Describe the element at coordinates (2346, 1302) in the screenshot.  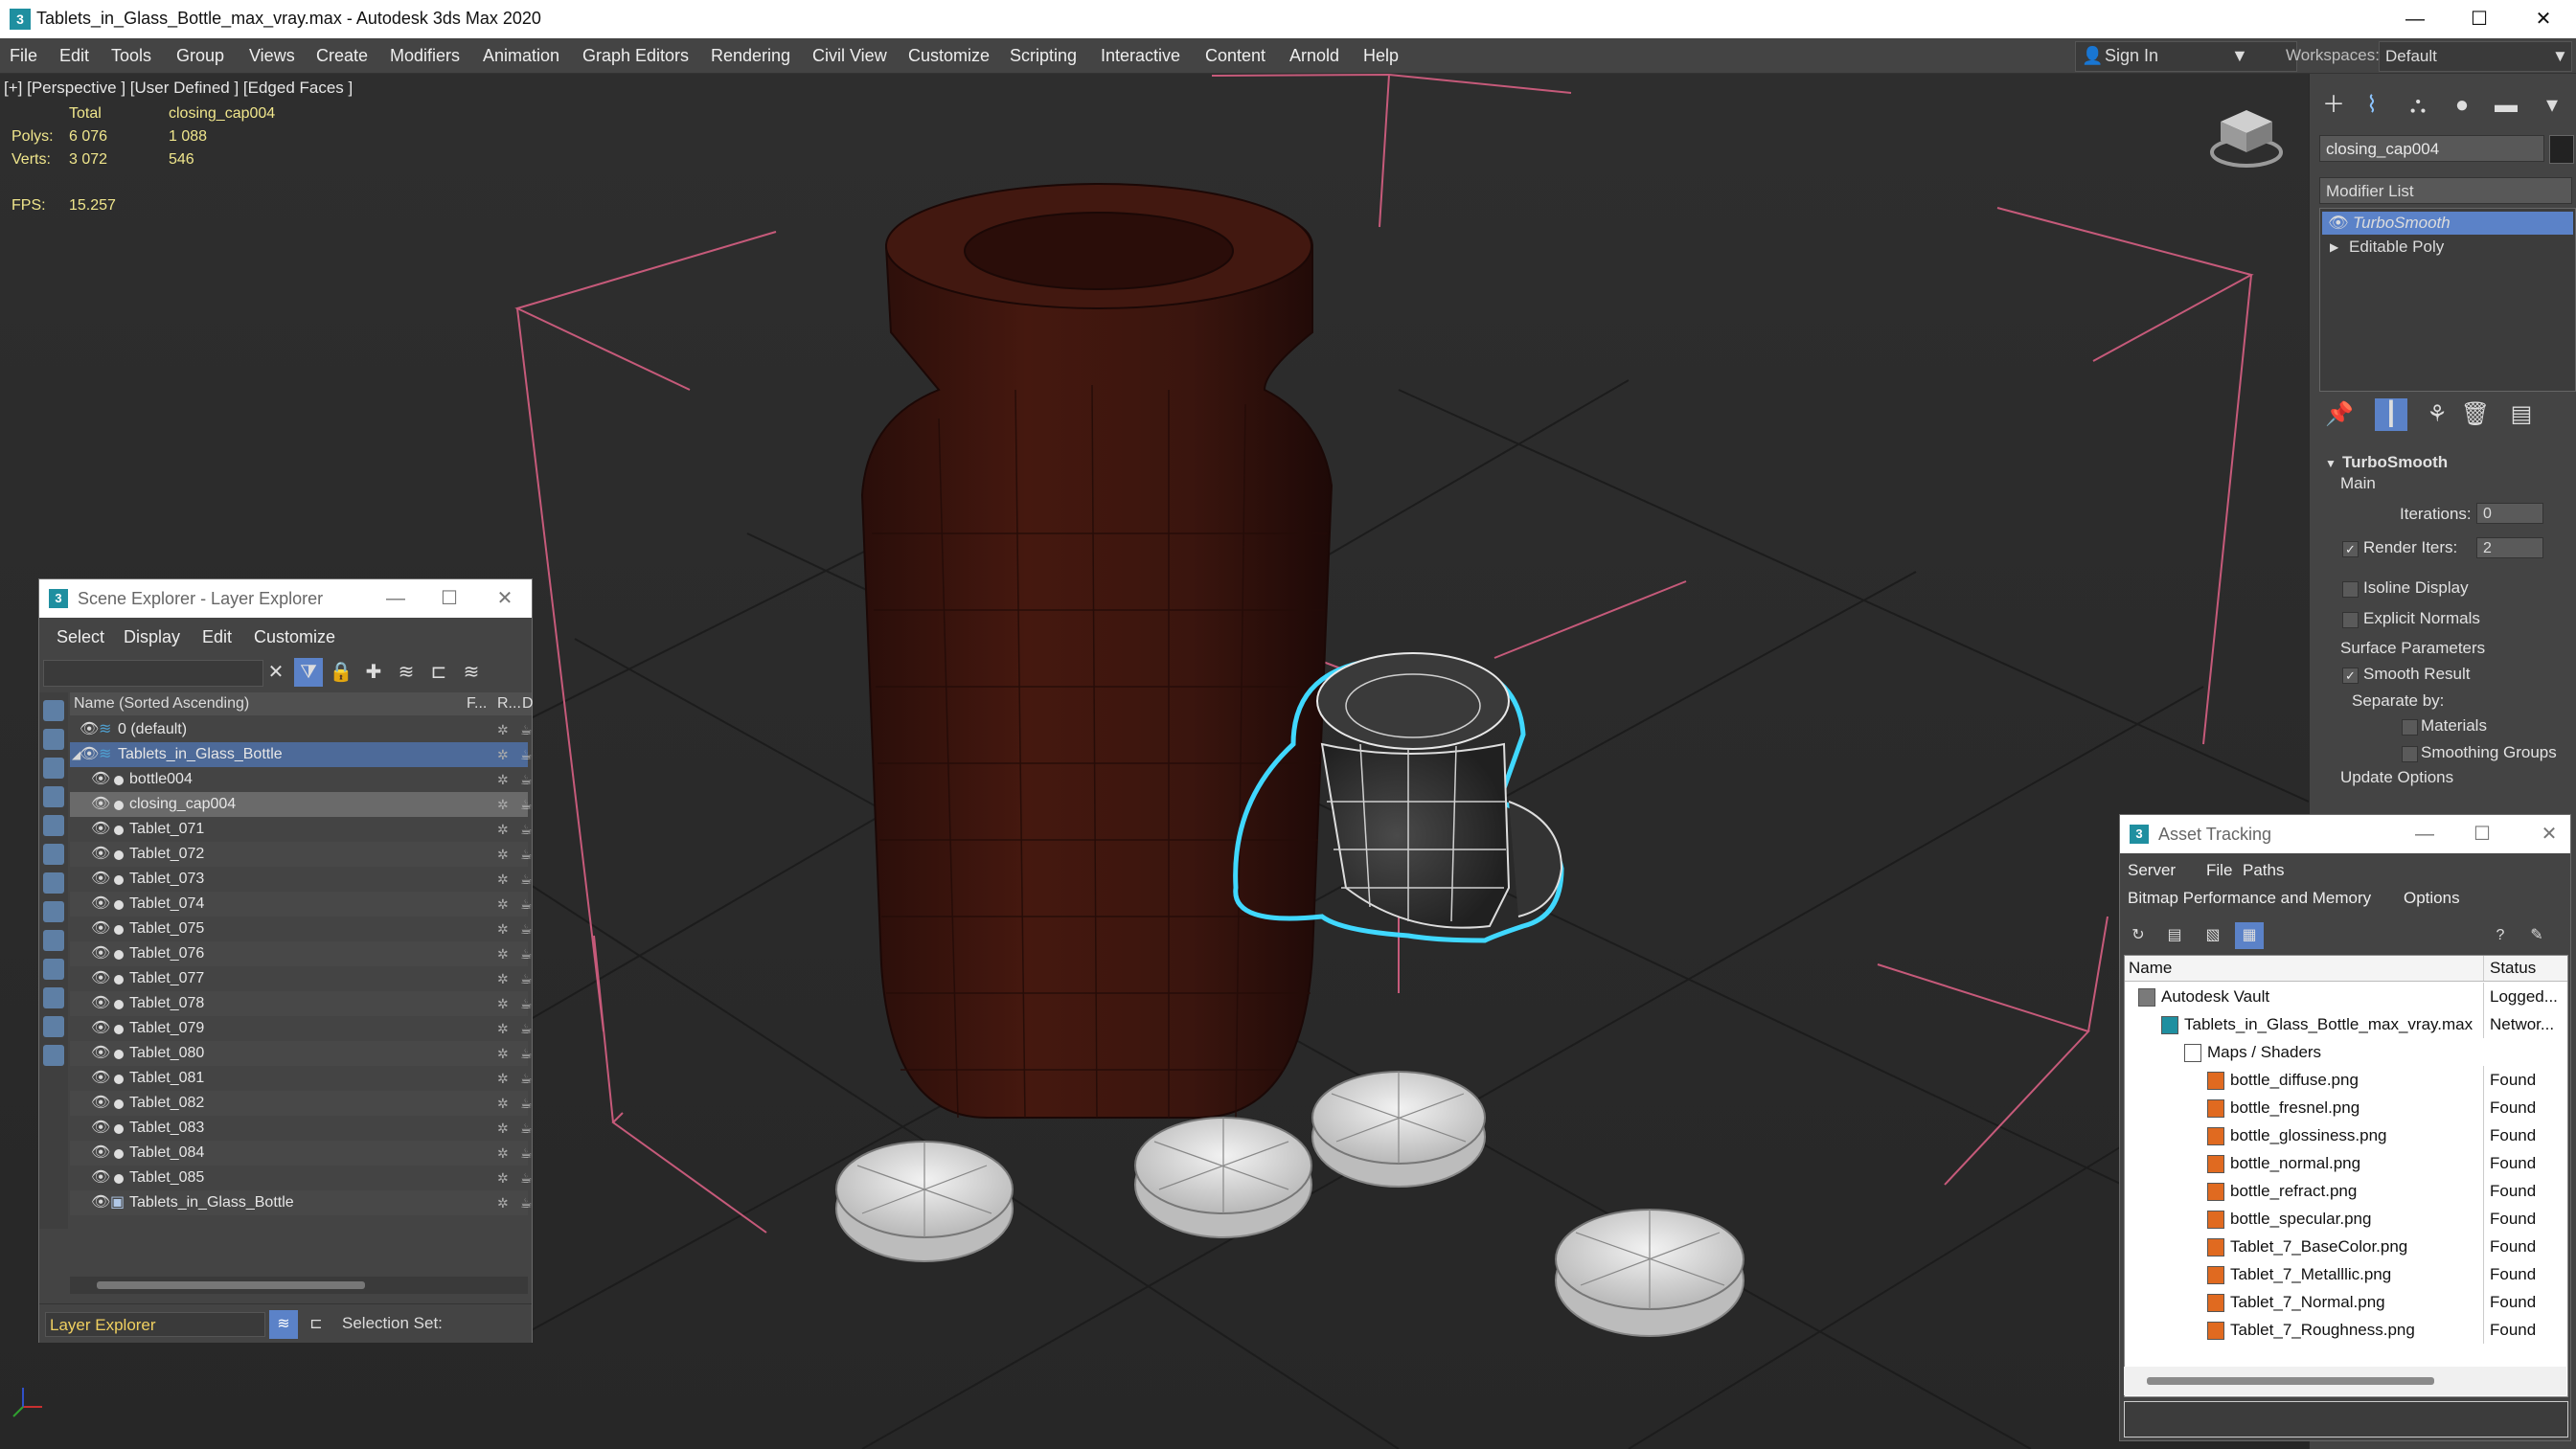
I see `asset-row: Tablet_7_Normal.png Found` at that location.